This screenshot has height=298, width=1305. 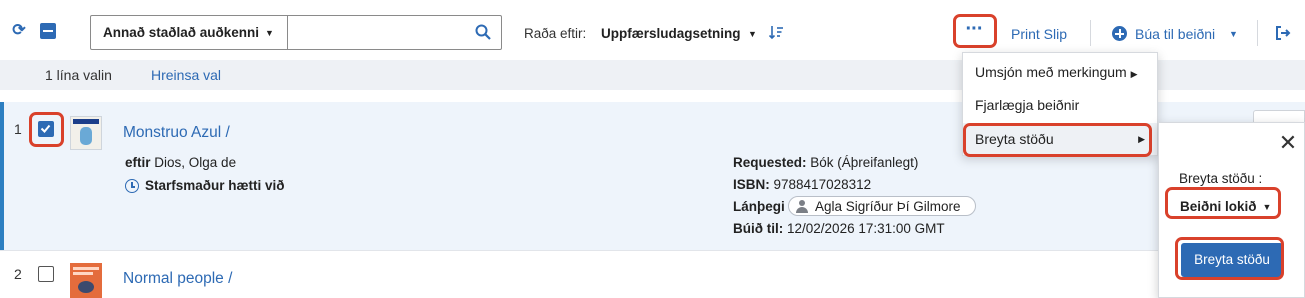 What do you see at coordinates (132, 186) in the screenshot?
I see `clock-icon` at bounding box center [132, 186].